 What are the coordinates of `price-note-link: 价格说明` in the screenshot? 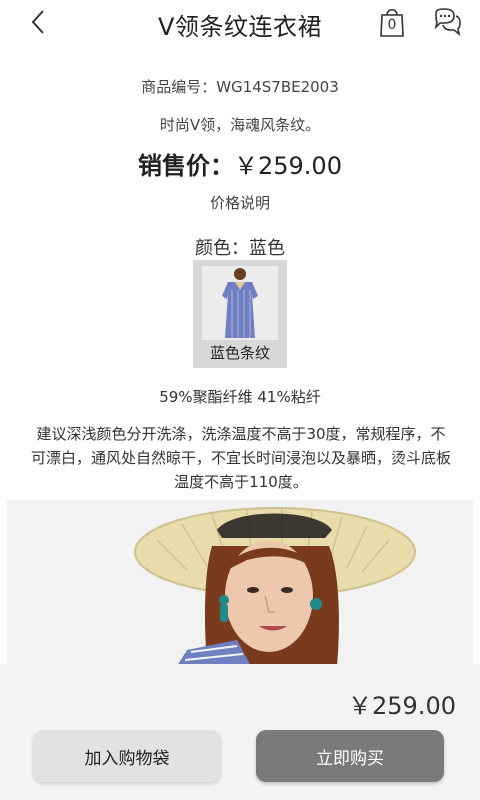 It's located at (240, 202).